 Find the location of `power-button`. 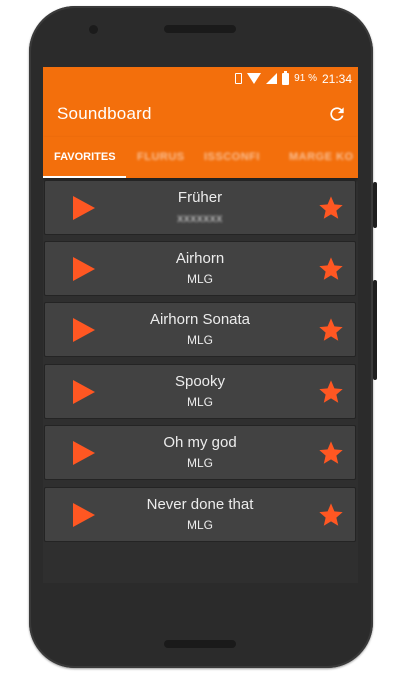

power-button is located at coordinates (375, 205).